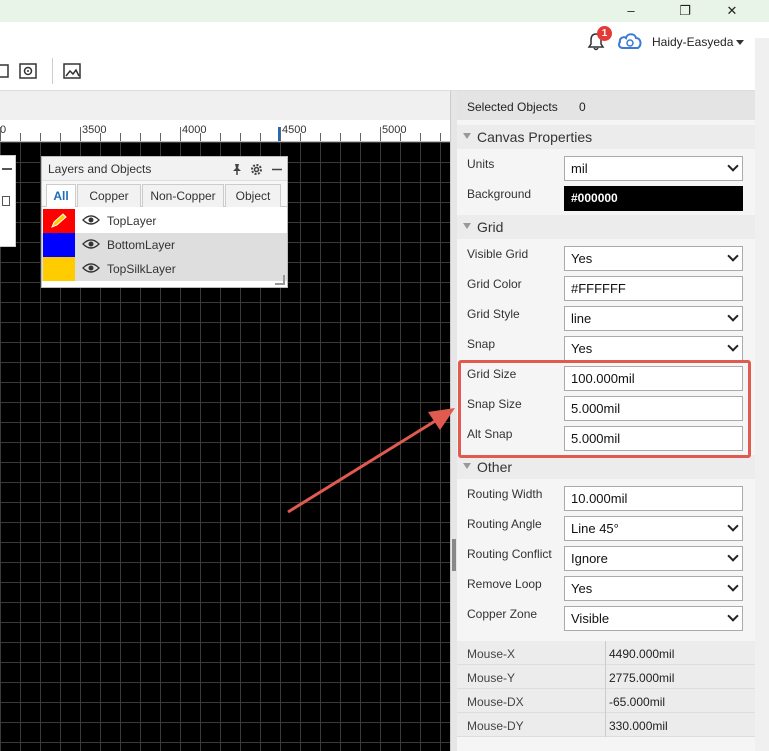 Image resolution: width=769 pixels, height=751 pixels. I want to click on title-bar: – ❐ ✕, so click(384, 11).